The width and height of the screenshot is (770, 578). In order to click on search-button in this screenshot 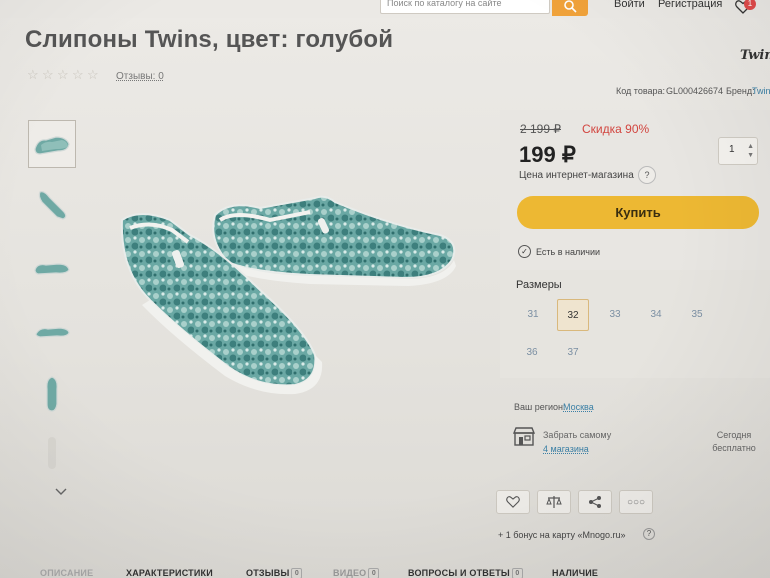, I will do `click(570, 8)`.